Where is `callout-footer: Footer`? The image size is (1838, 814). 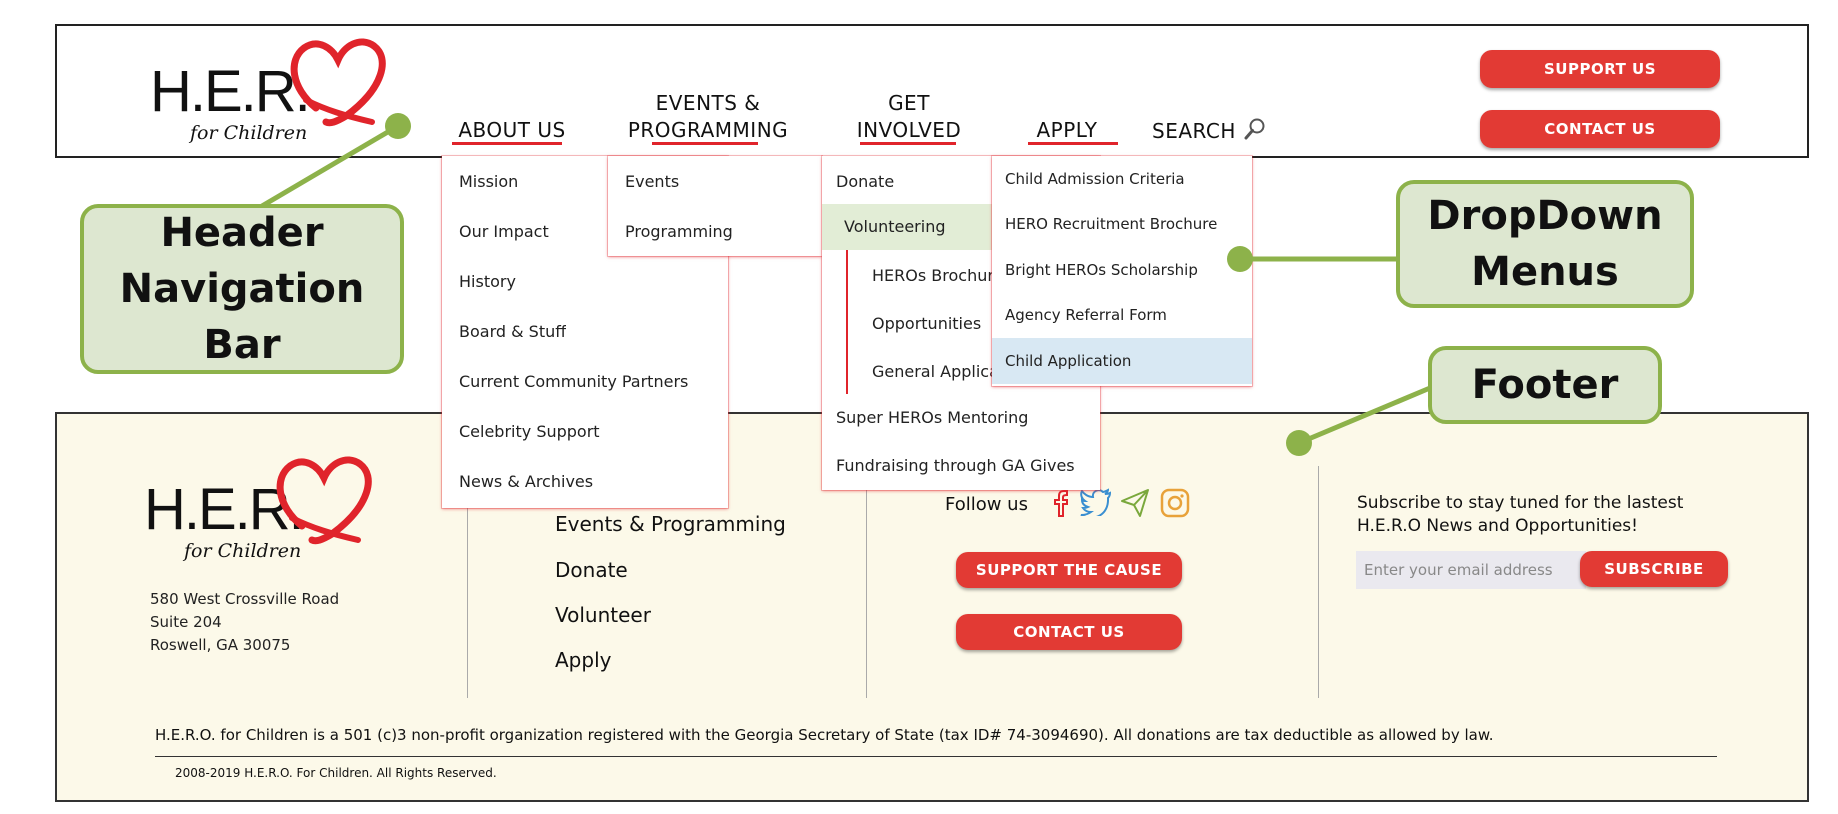
callout-footer: Footer is located at coordinates (1545, 385).